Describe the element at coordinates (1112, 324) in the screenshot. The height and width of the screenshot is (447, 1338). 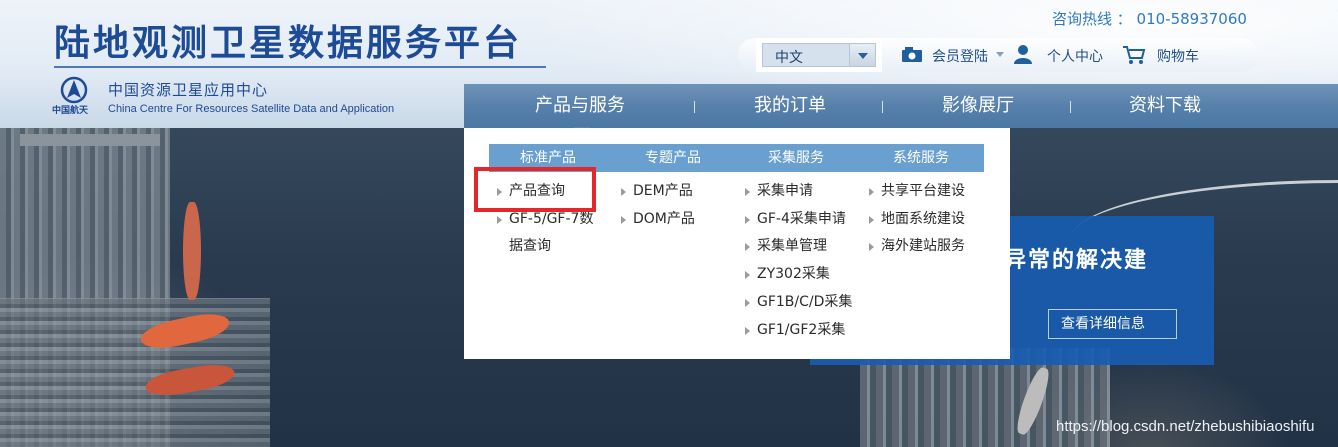
I see `promo-details-button: 查看详细信息` at that location.